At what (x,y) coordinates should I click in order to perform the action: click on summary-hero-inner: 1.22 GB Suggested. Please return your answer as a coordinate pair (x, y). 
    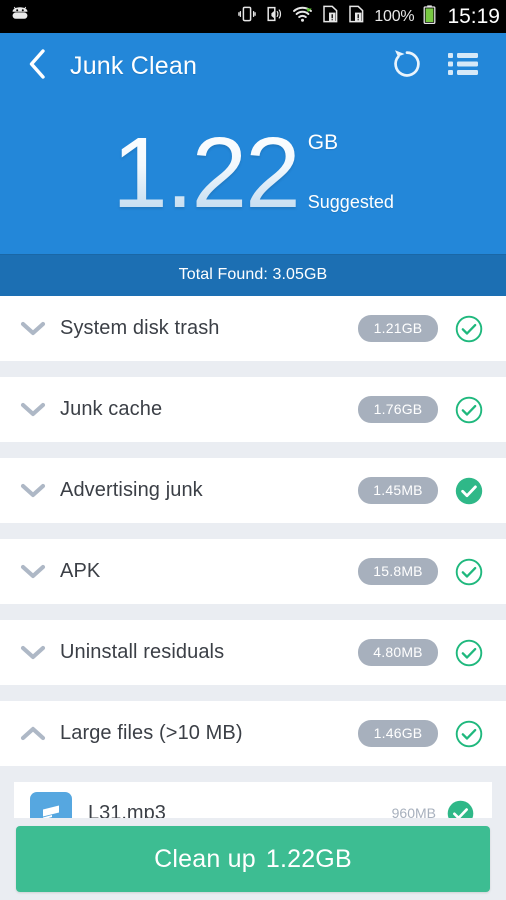
    Looking at the image, I should click on (253, 172).